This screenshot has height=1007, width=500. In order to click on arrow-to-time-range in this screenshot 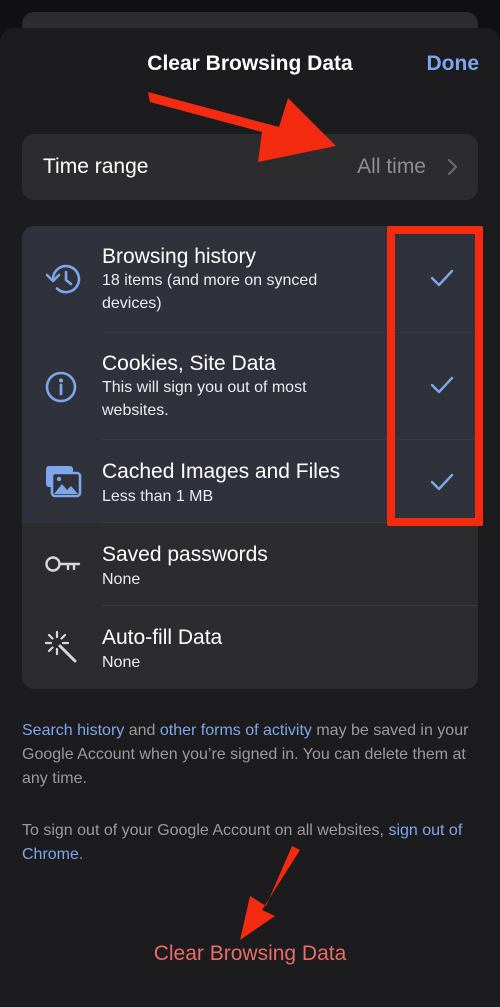, I will do `click(242, 127)`.